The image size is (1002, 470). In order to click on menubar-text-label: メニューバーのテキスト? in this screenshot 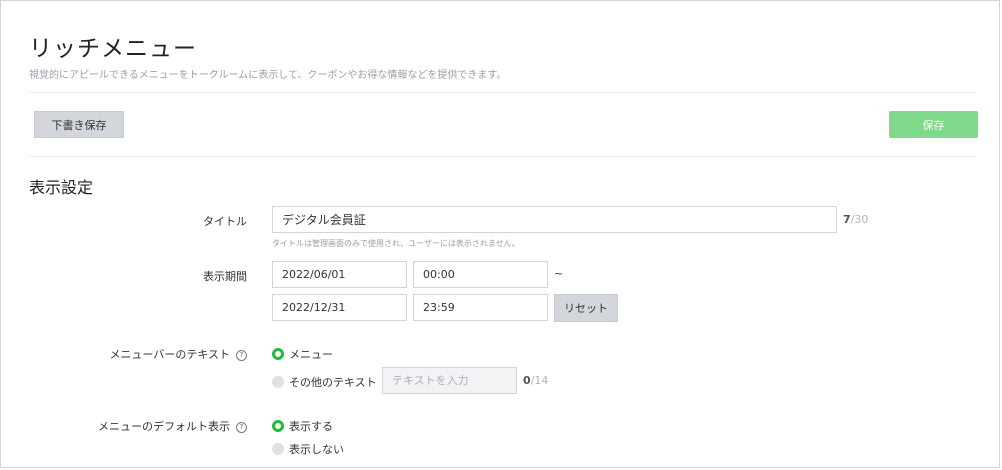, I will do `click(178, 354)`.